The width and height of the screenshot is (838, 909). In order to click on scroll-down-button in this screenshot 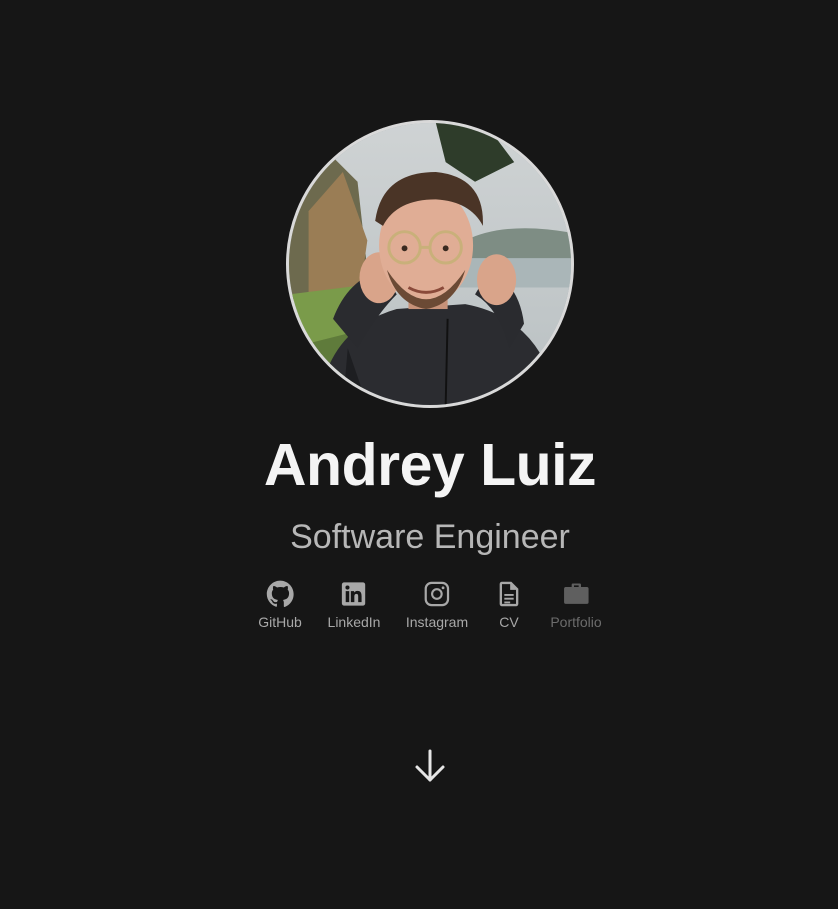, I will do `click(430, 766)`.